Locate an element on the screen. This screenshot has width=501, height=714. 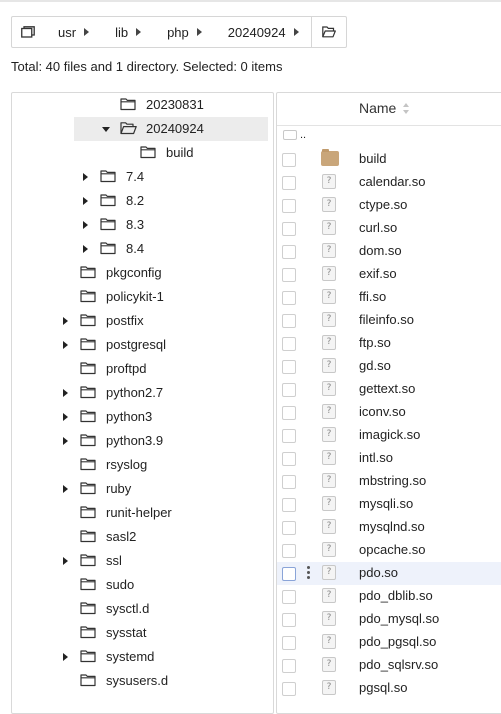
file-row: ? pdo_sqlsrv.so is located at coordinates (389, 665).